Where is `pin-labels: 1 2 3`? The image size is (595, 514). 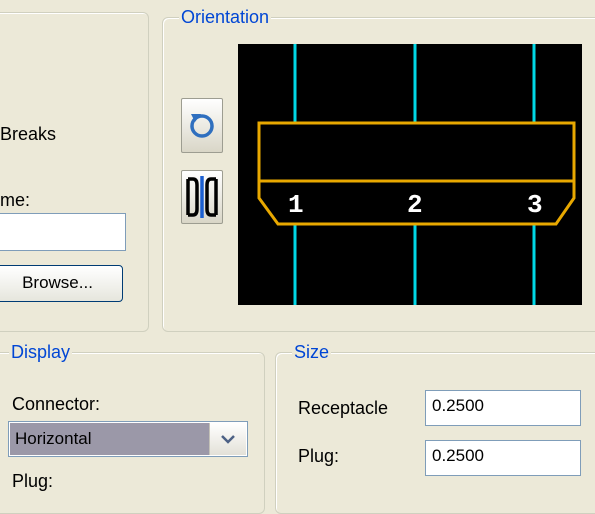 pin-labels: 1 2 3 is located at coordinates (415, 205).